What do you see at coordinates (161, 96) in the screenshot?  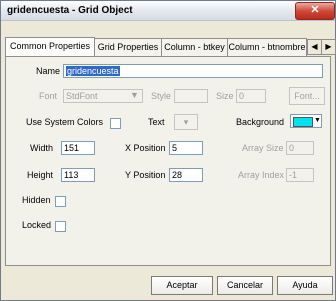 I see `style-label: Style` at bounding box center [161, 96].